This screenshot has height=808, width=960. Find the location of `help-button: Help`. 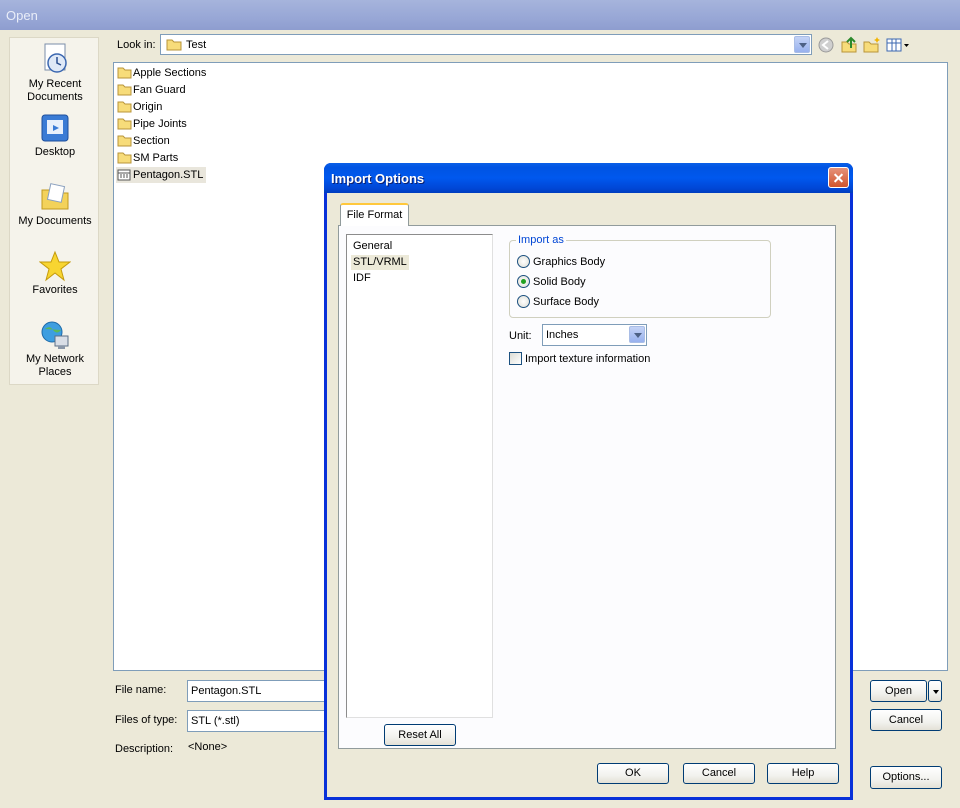

help-button: Help is located at coordinates (803, 773).